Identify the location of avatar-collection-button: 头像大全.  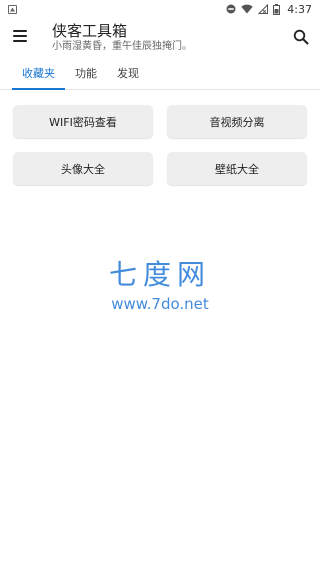
(83, 168).